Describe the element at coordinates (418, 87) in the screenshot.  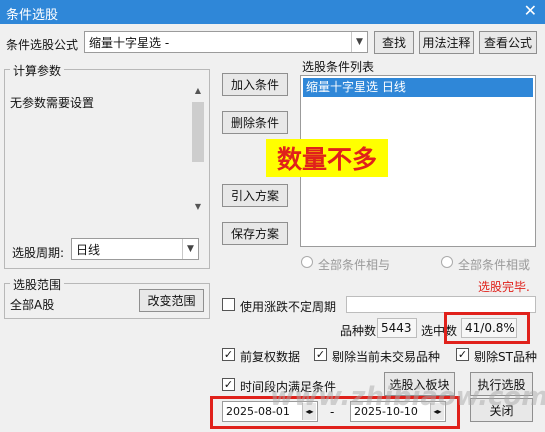
I see `list-item: 缩量十字星选 日线` at that location.